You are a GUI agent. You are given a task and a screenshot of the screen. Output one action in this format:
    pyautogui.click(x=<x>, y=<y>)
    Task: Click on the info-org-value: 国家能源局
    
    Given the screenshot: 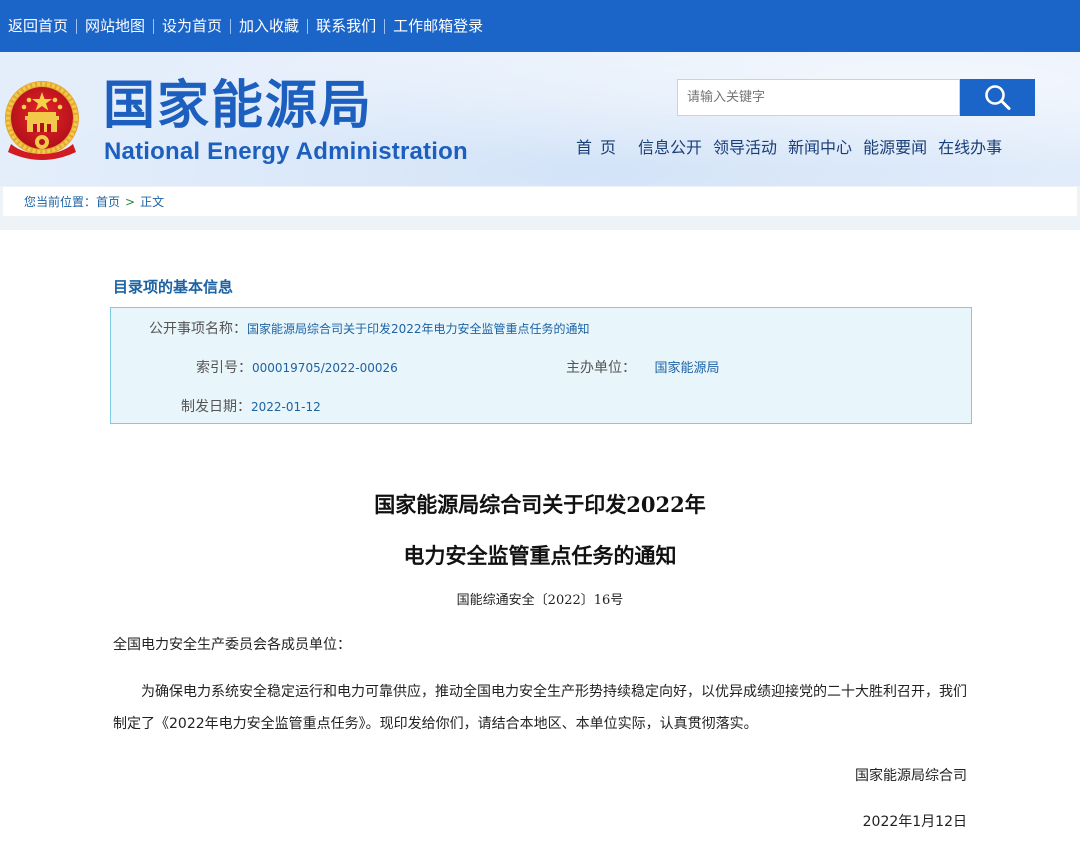 What is the action you would take?
    pyautogui.click(x=687, y=368)
    